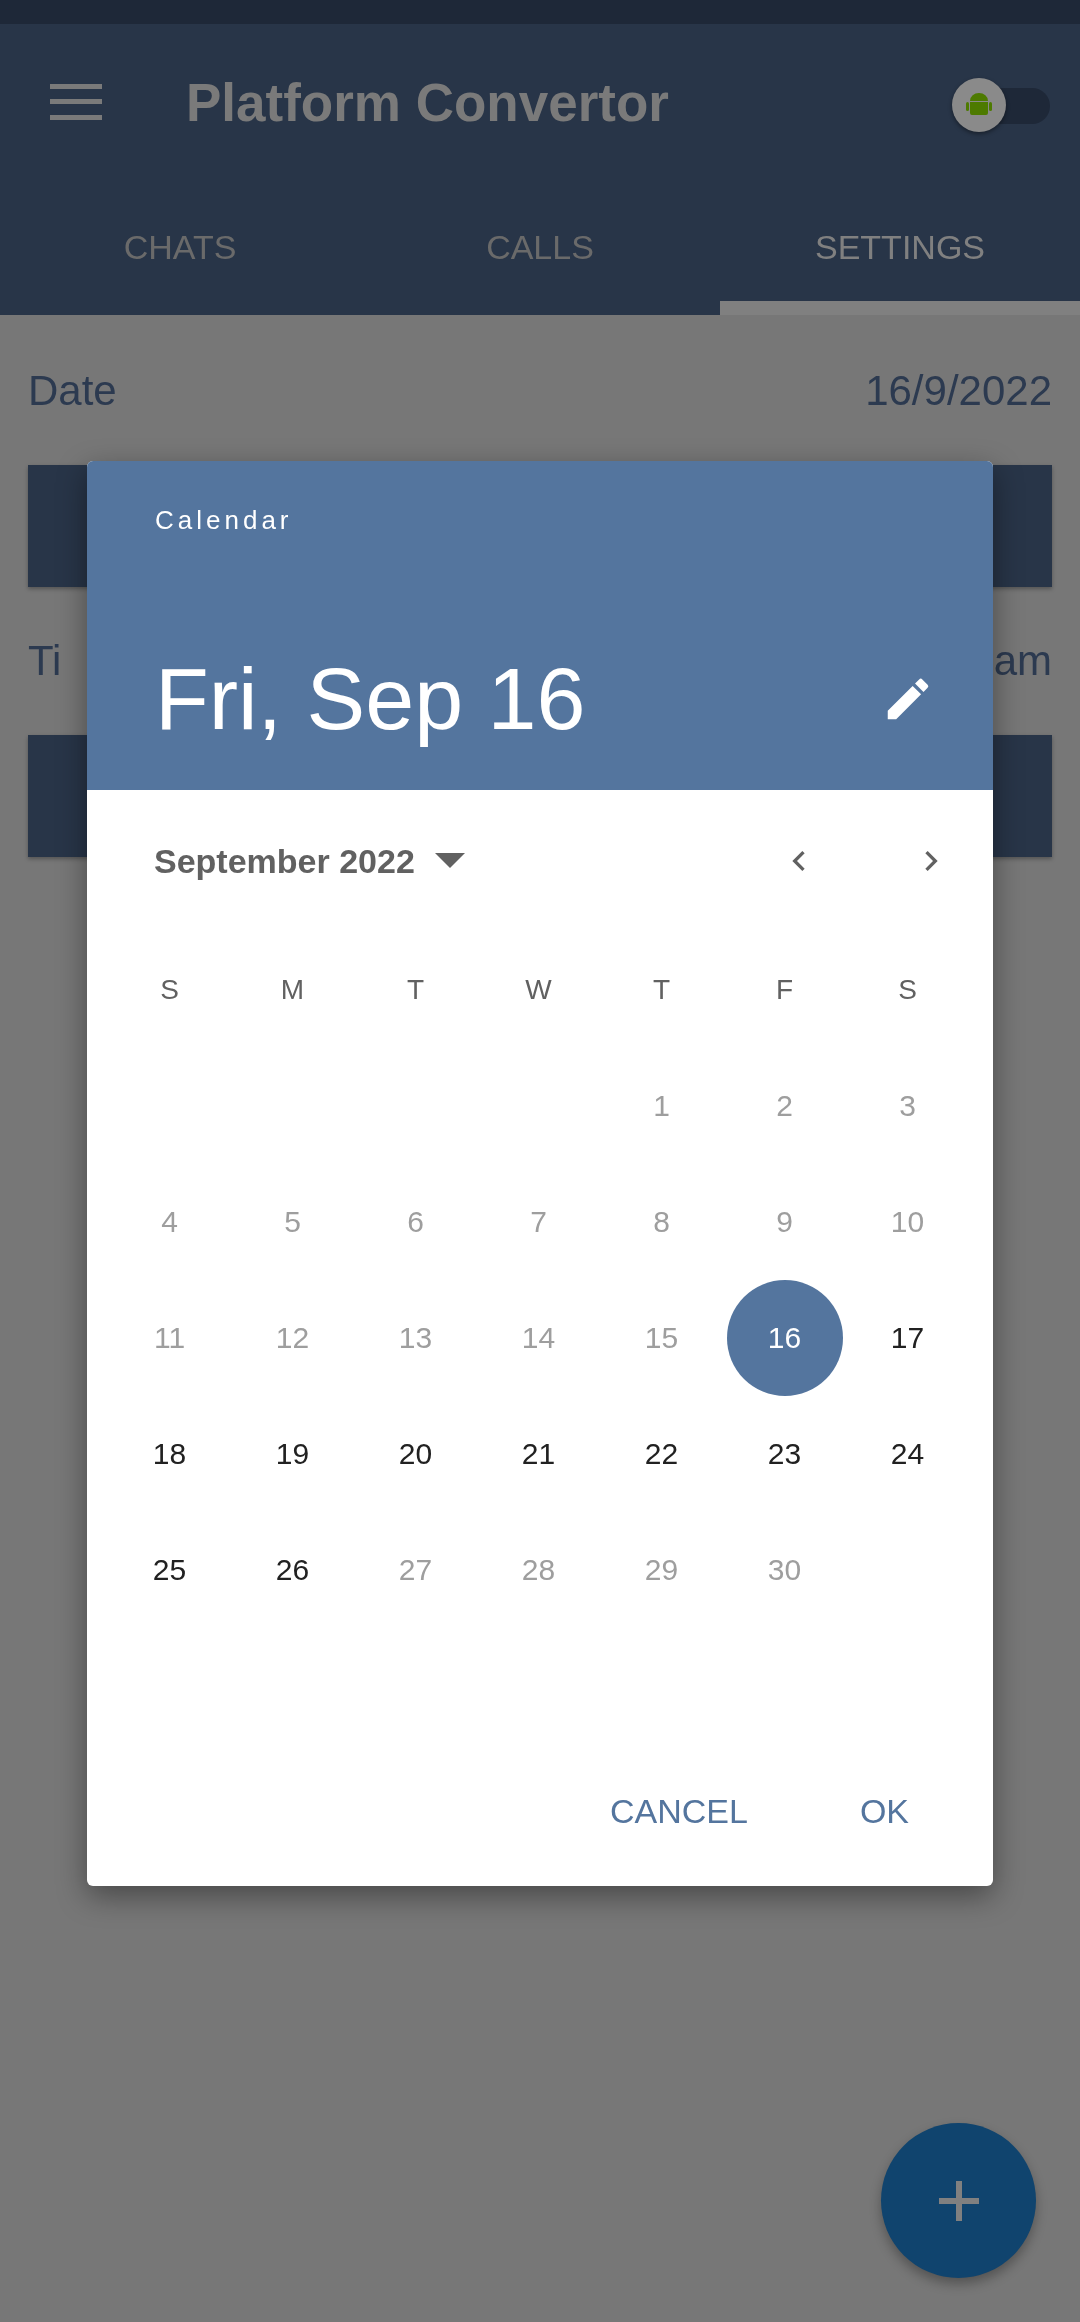 This screenshot has height=2322, width=1080. Describe the element at coordinates (538, 1454) in the screenshot. I see `calendar-day: 21` at that location.